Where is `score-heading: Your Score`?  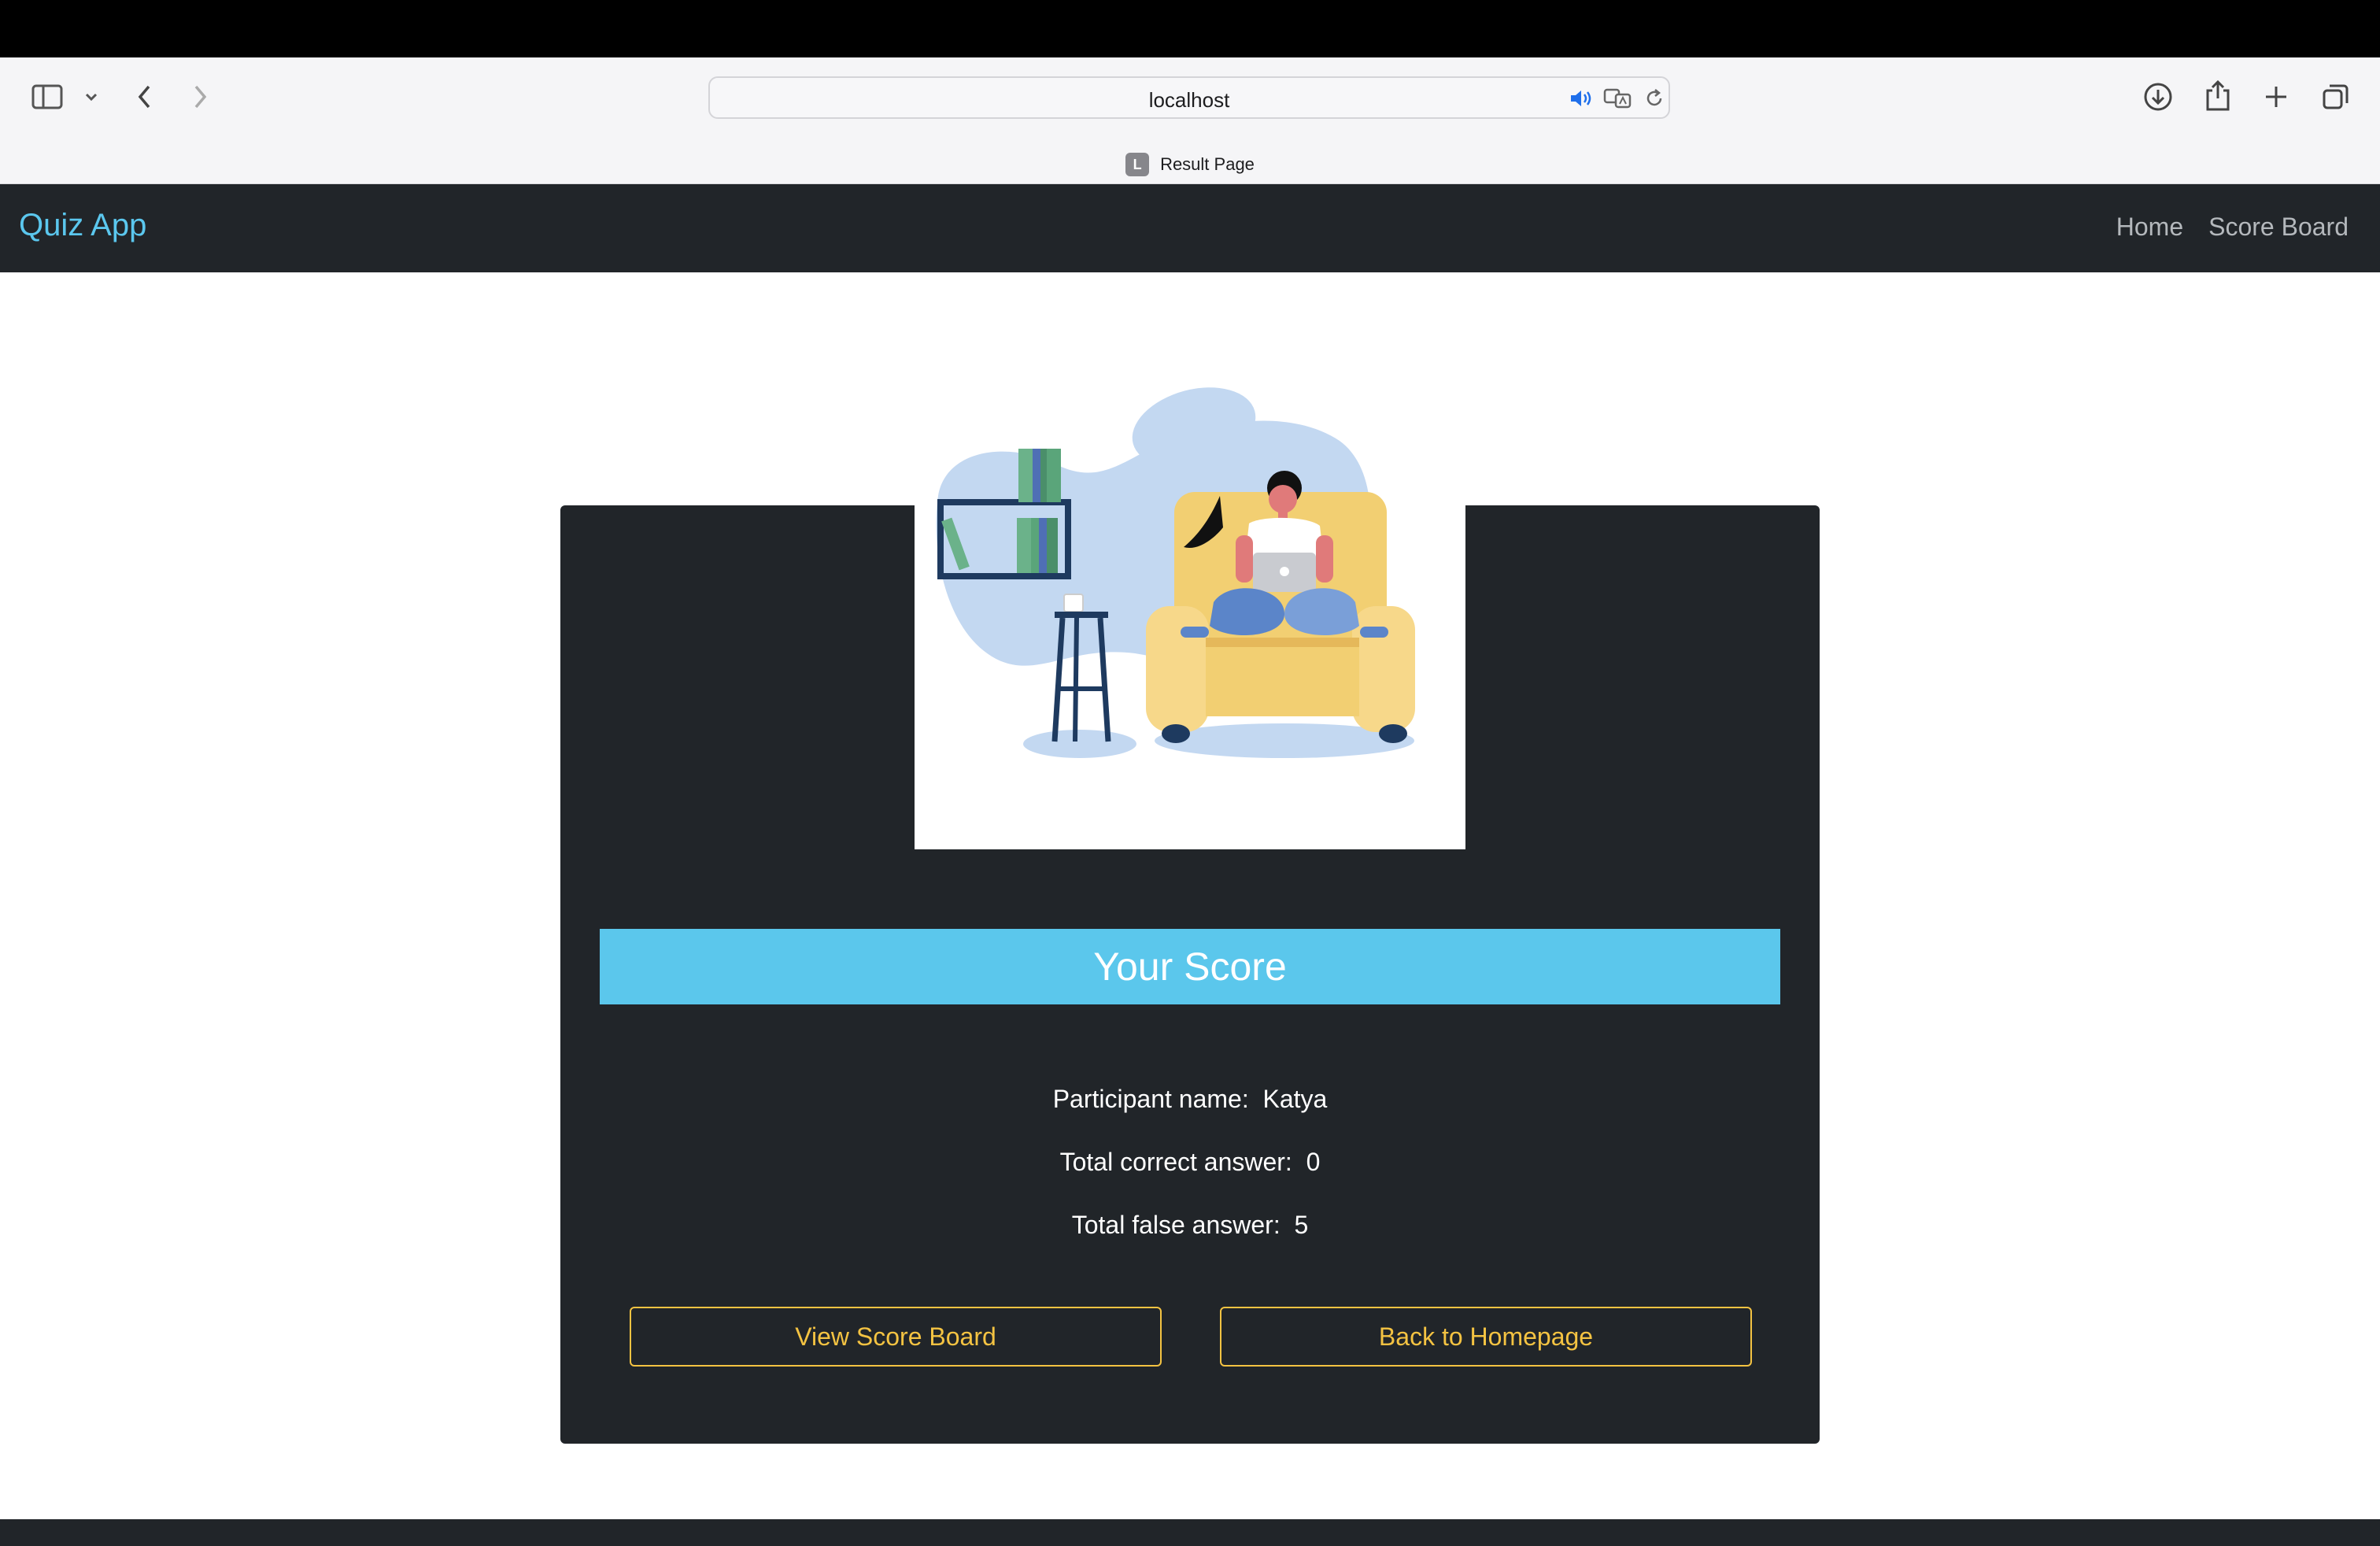 score-heading: Your Score is located at coordinates (1190, 967).